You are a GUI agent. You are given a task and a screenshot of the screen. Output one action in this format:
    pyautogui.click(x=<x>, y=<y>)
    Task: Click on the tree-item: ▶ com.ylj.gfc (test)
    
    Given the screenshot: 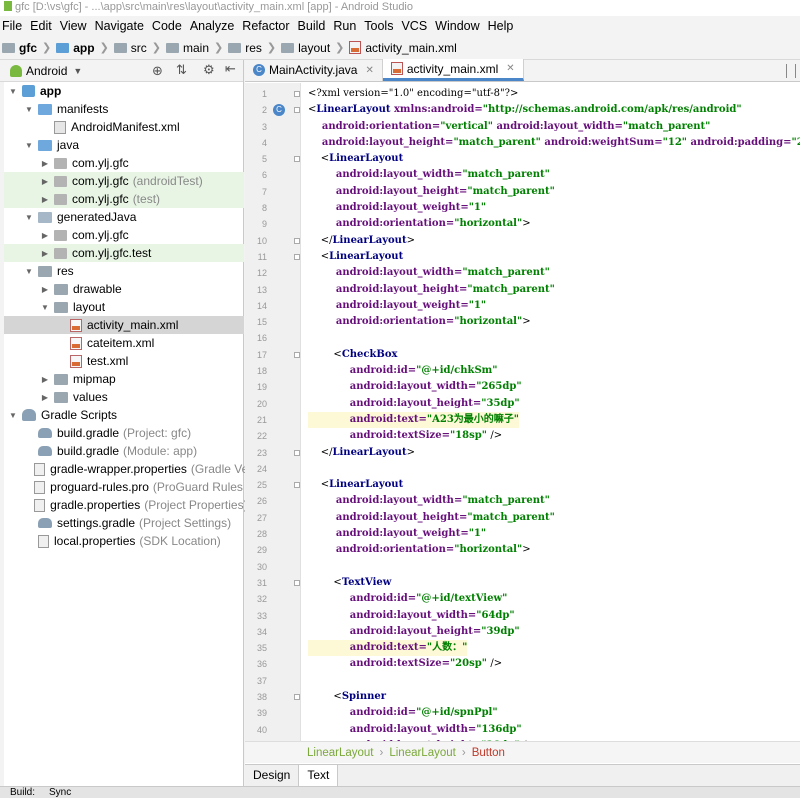 What is the action you would take?
    pyautogui.click(x=124, y=199)
    